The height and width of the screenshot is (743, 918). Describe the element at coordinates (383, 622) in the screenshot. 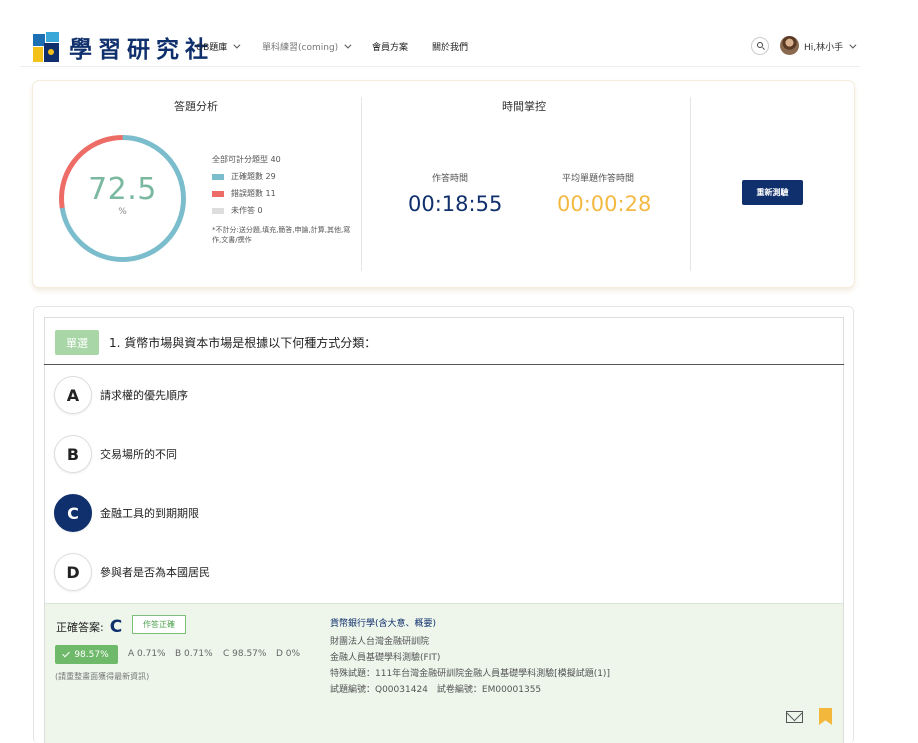

I see `subject-link: 貨幣銀行學(含大意、概要)` at that location.